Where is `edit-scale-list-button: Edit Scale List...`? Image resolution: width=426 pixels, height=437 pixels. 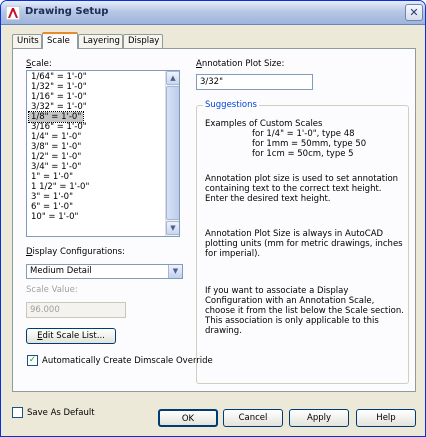 edit-scale-list-button: Edit Scale List... is located at coordinates (71, 336).